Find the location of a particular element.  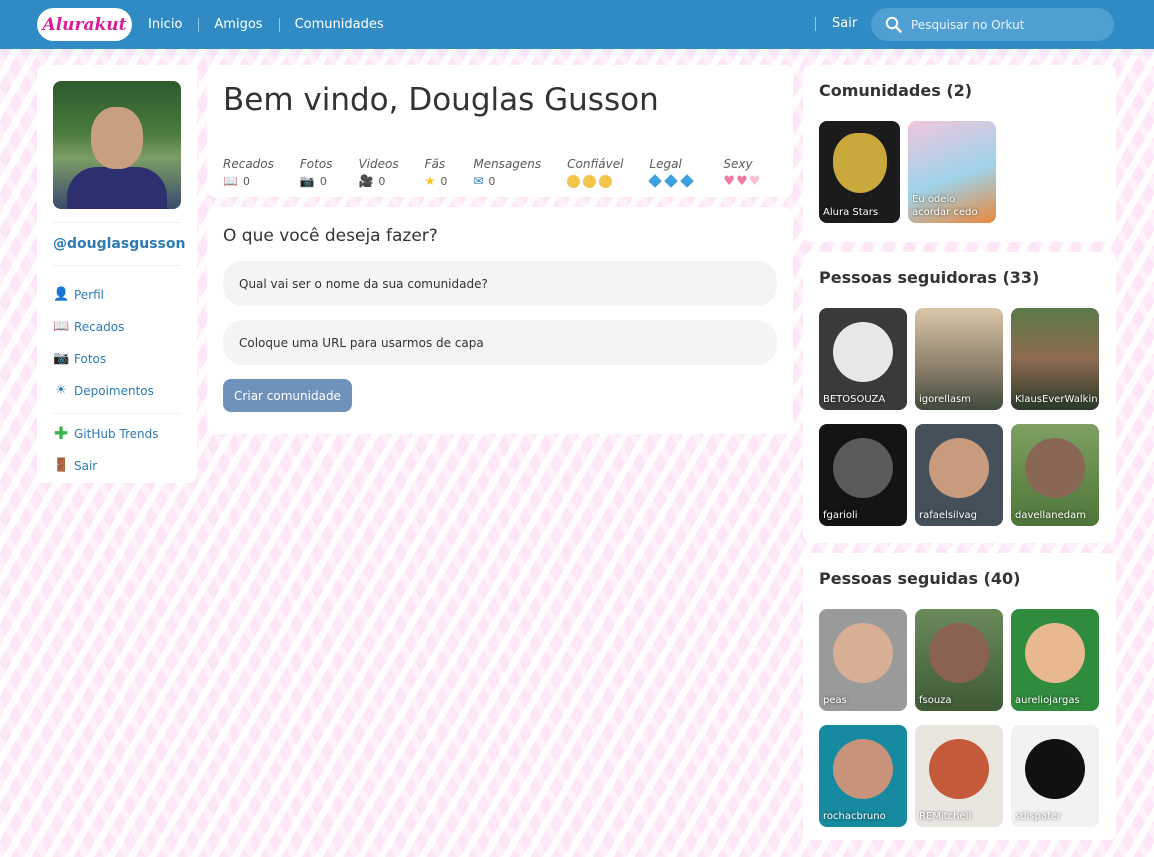

following-name: fsouza is located at coordinates (935, 700).